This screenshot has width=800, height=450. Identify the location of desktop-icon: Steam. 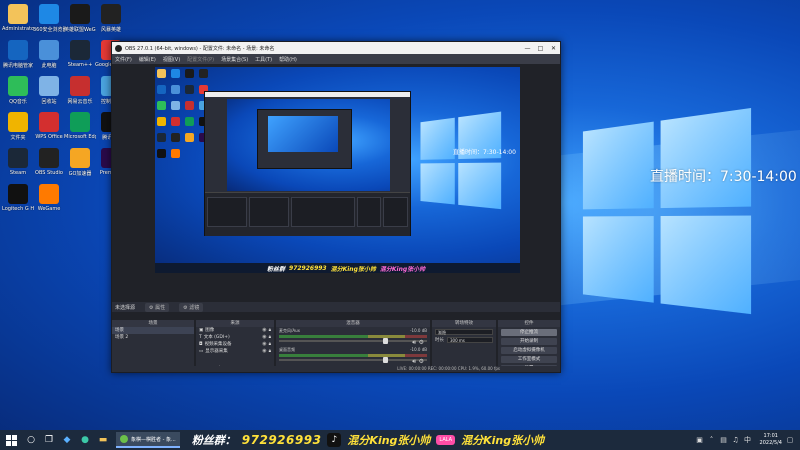
(18, 165).